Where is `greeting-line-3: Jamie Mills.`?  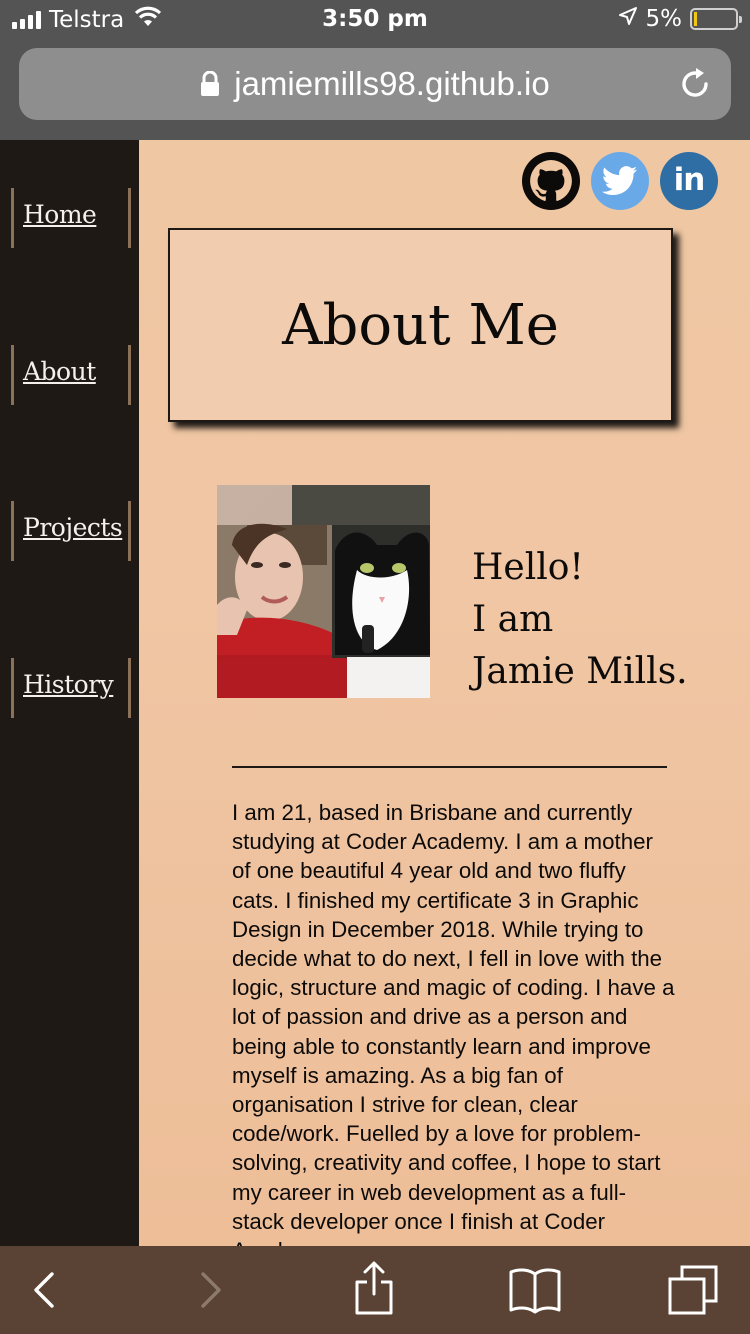 greeting-line-3: Jamie Mills. is located at coordinates (580, 671).